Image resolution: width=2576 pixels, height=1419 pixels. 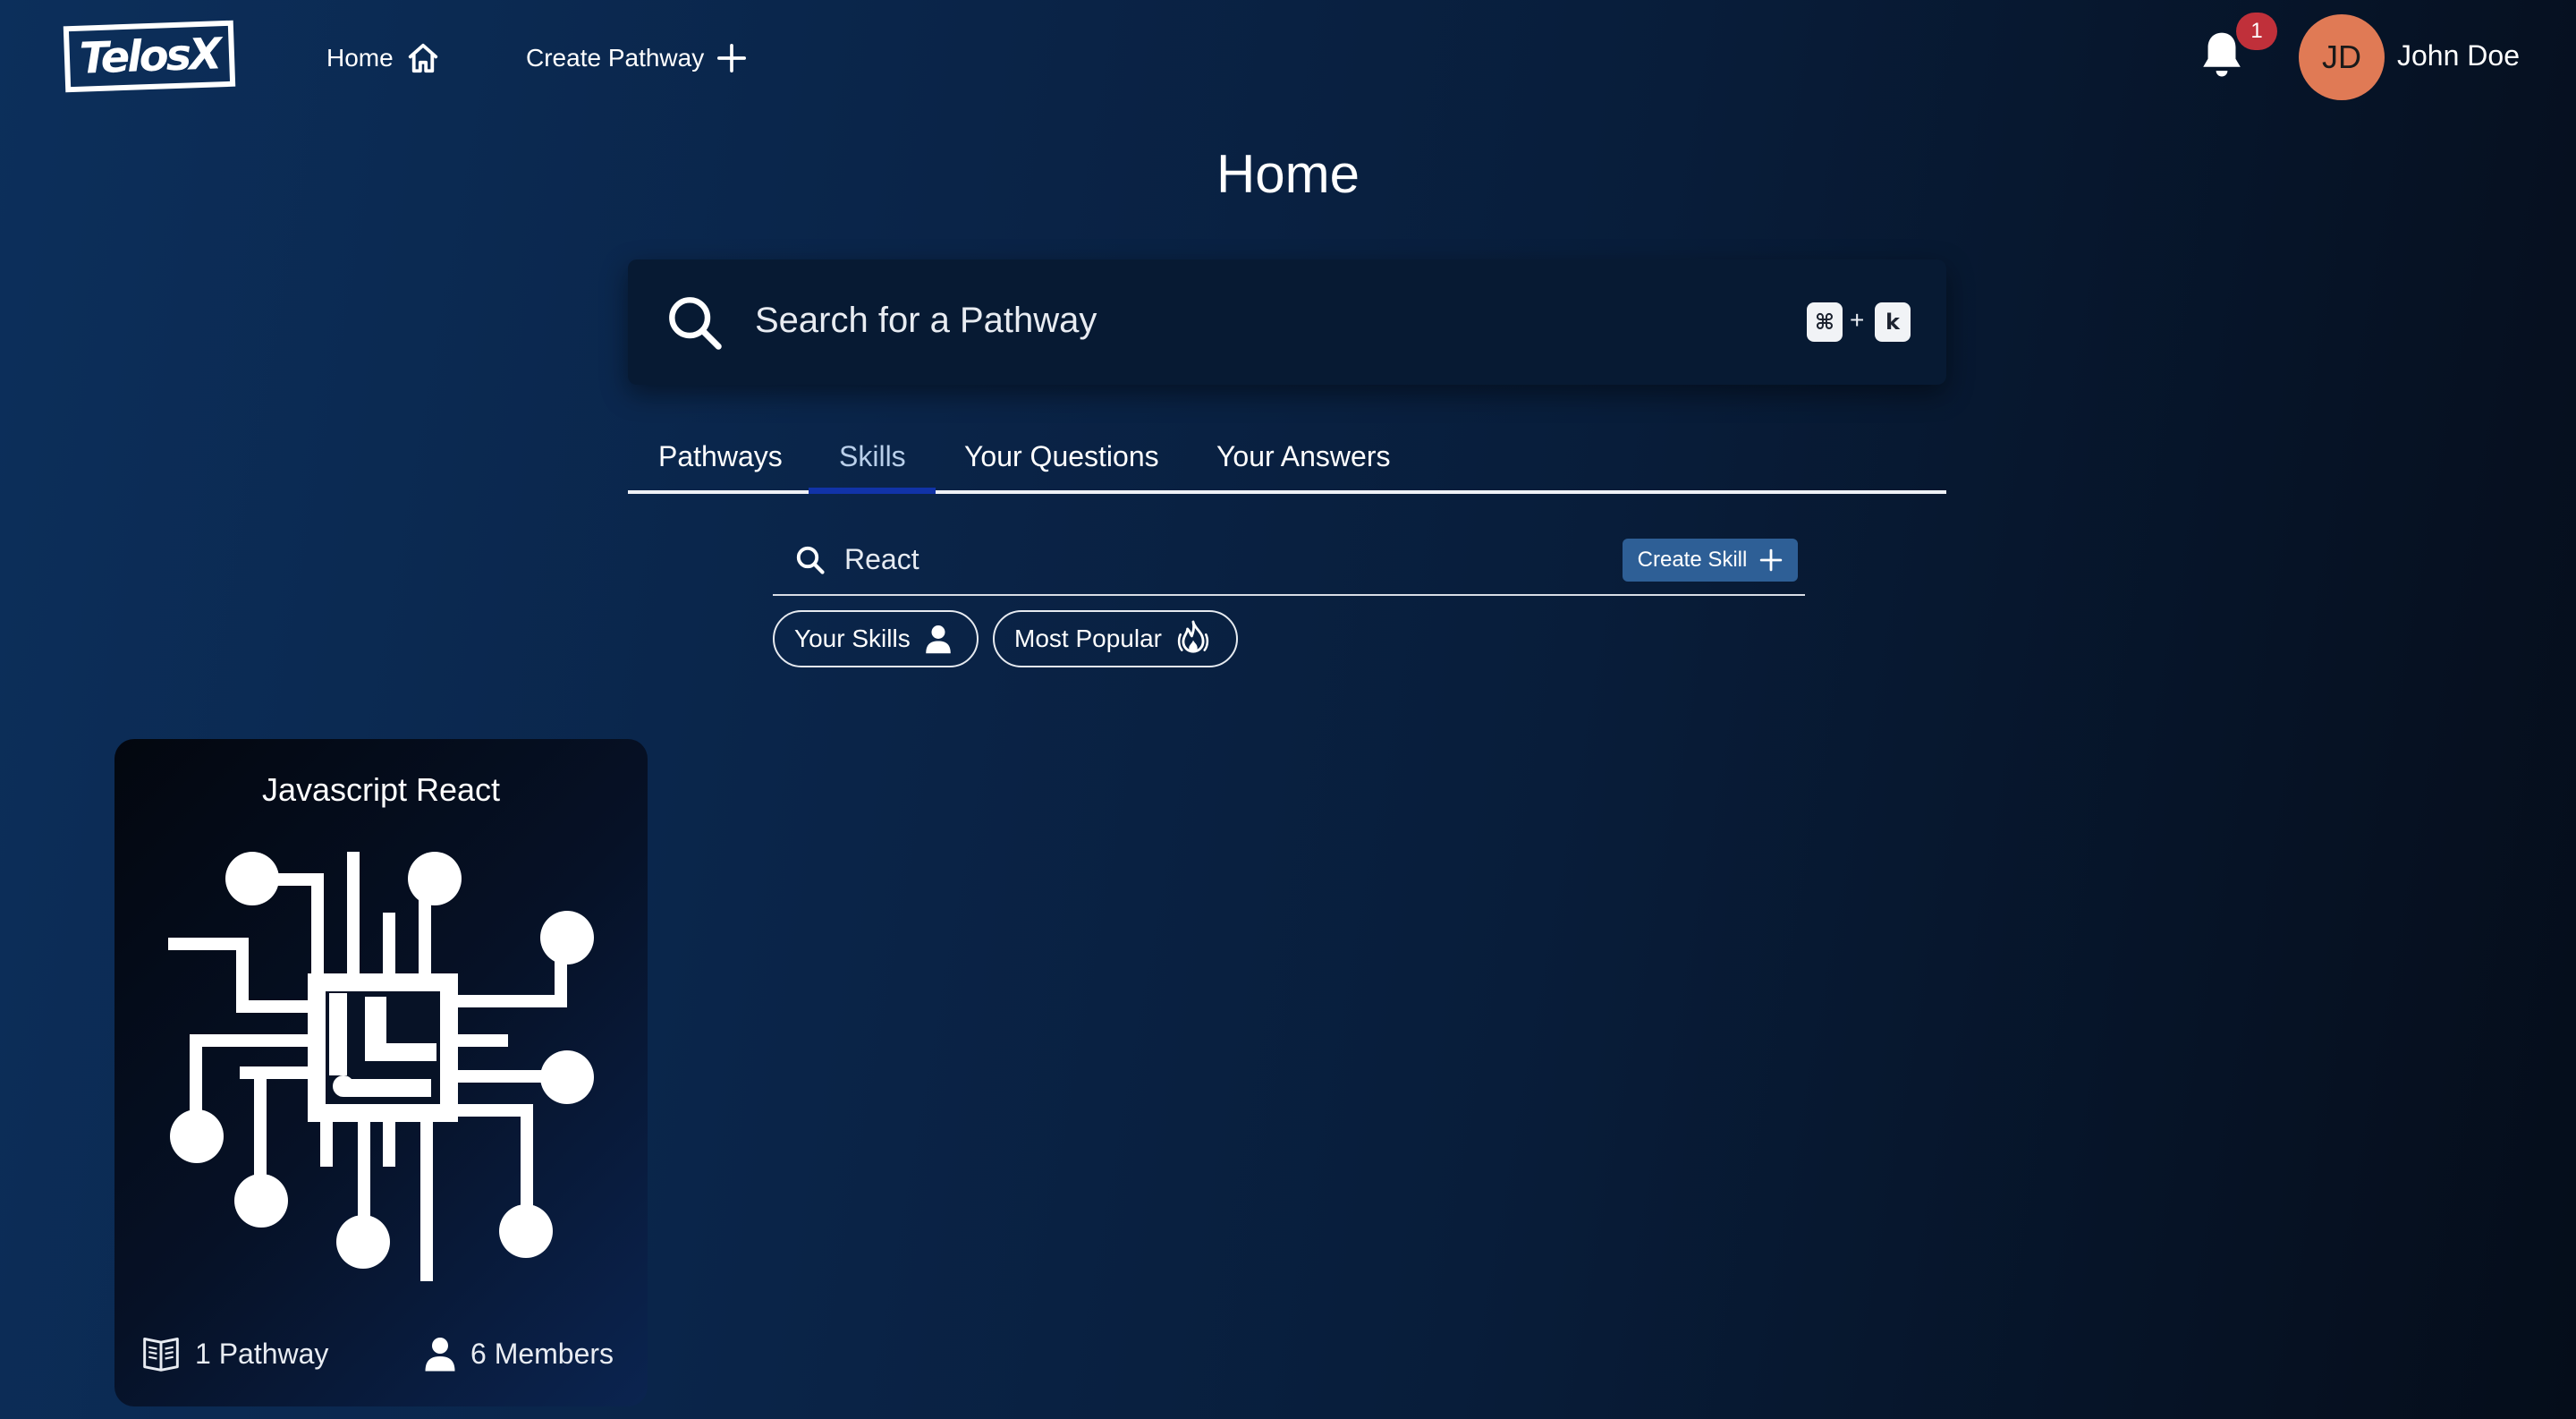 I want to click on nav-home-label: Home, so click(x=360, y=58).